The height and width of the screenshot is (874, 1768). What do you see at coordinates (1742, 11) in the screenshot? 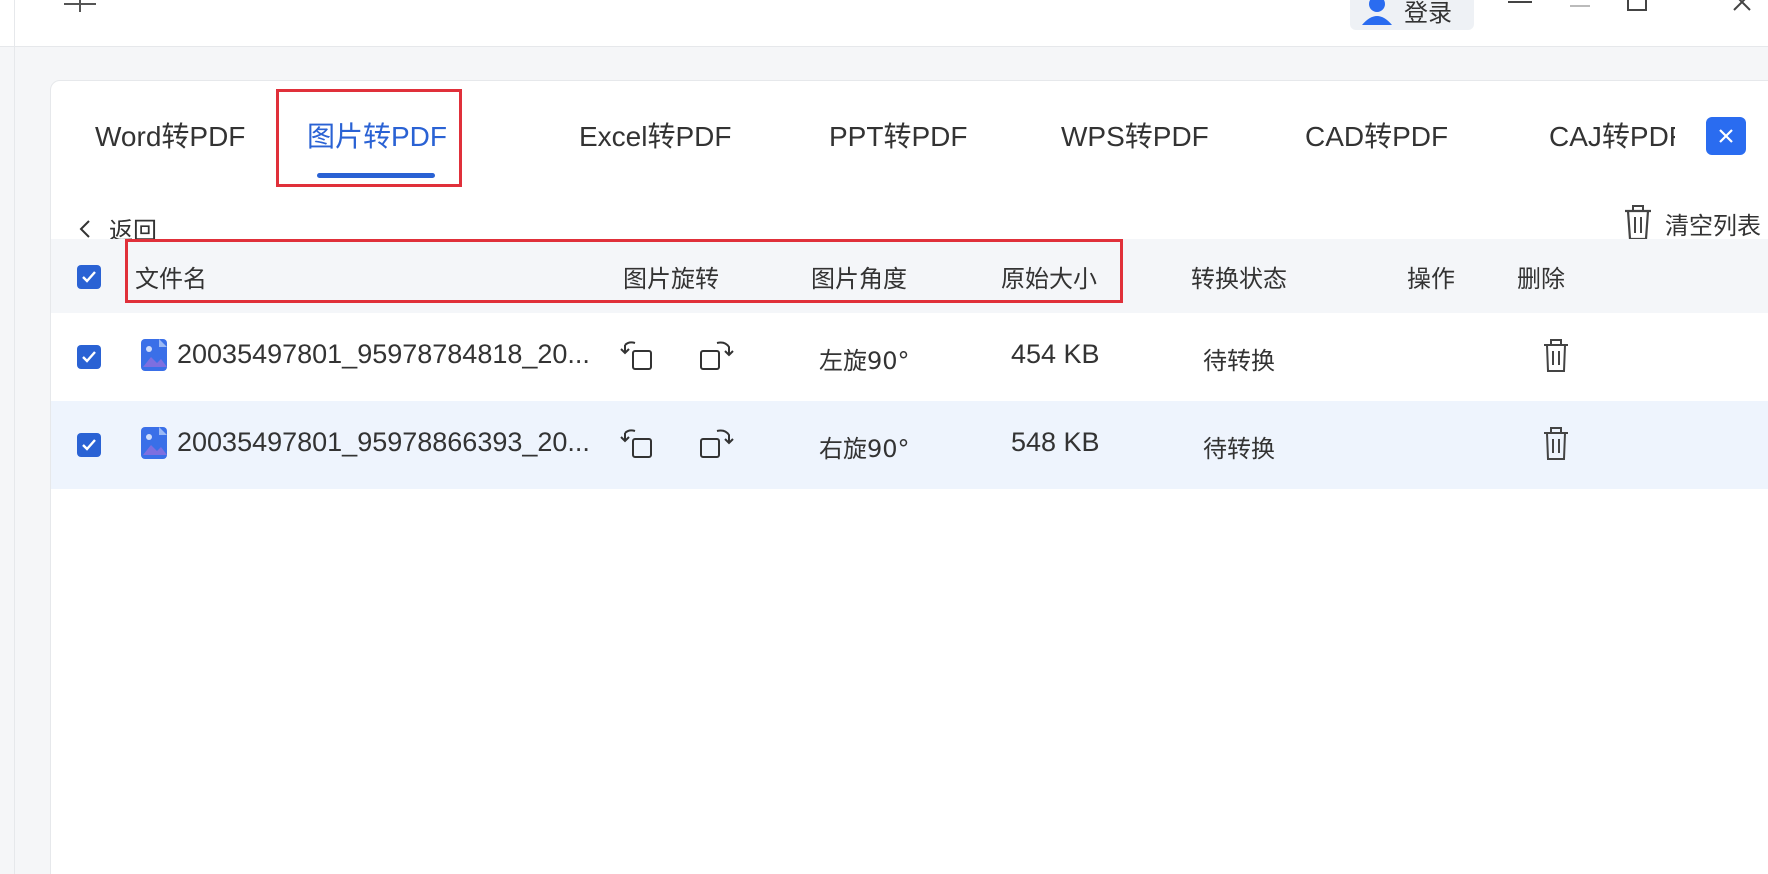
I see `close-window-icon` at bounding box center [1742, 11].